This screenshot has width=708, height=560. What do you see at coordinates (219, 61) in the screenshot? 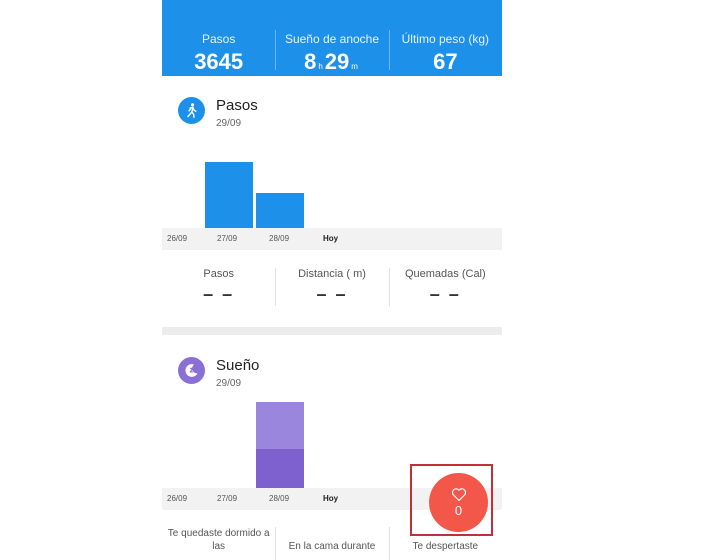
I see `steps-summary-value: 3645` at bounding box center [219, 61].